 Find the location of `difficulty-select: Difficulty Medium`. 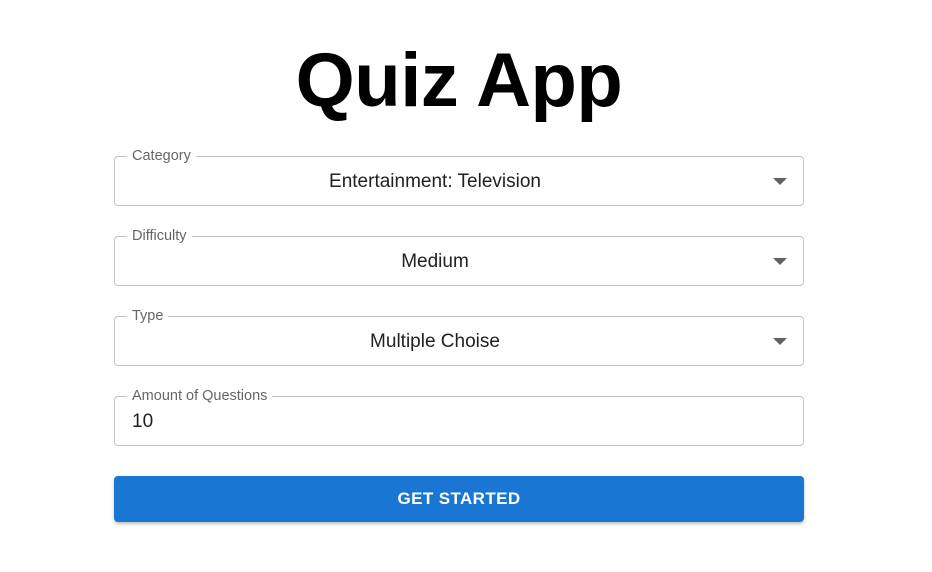

difficulty-select: Difficulty Medium is located at coordinates (459, 256).